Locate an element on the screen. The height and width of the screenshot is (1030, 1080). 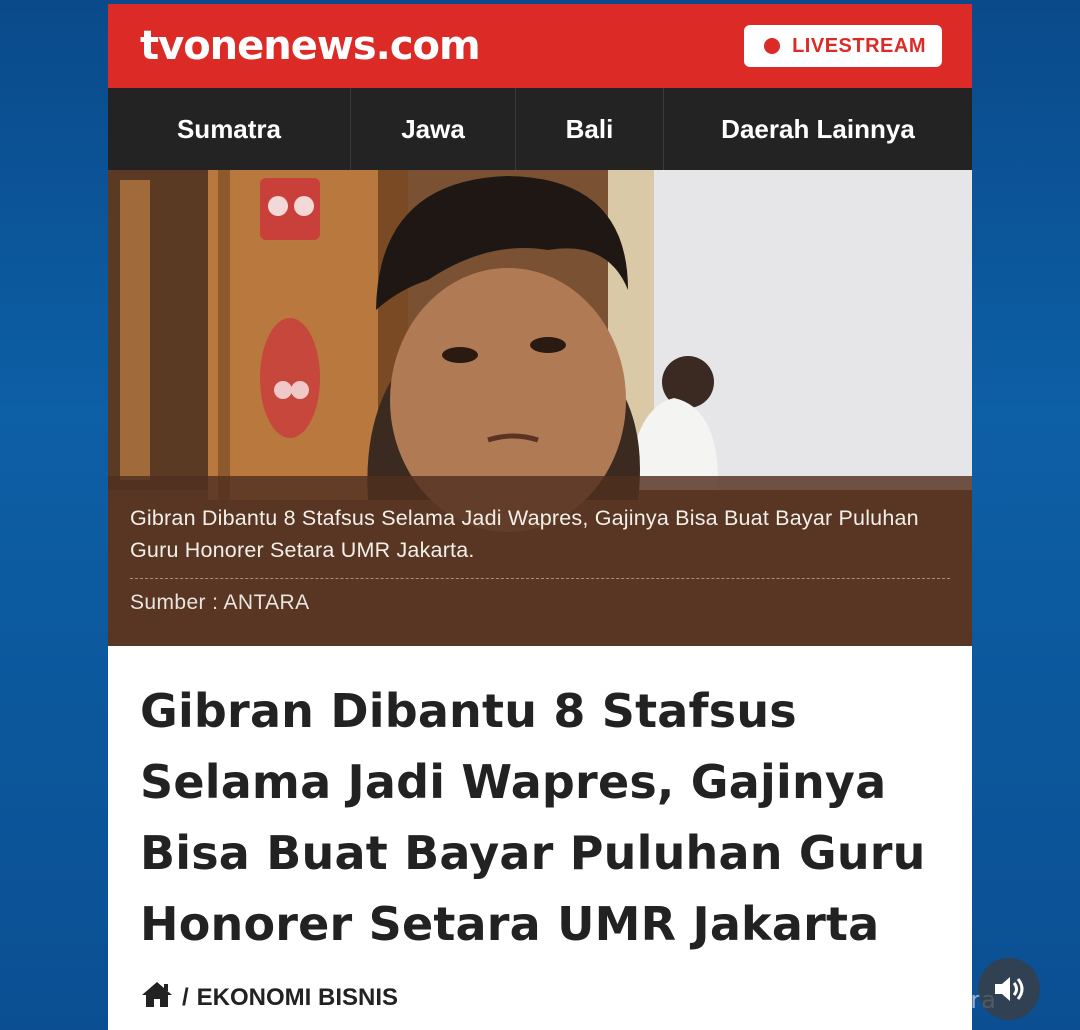
source-value: ANTARA is located at coordinates (266, 602).